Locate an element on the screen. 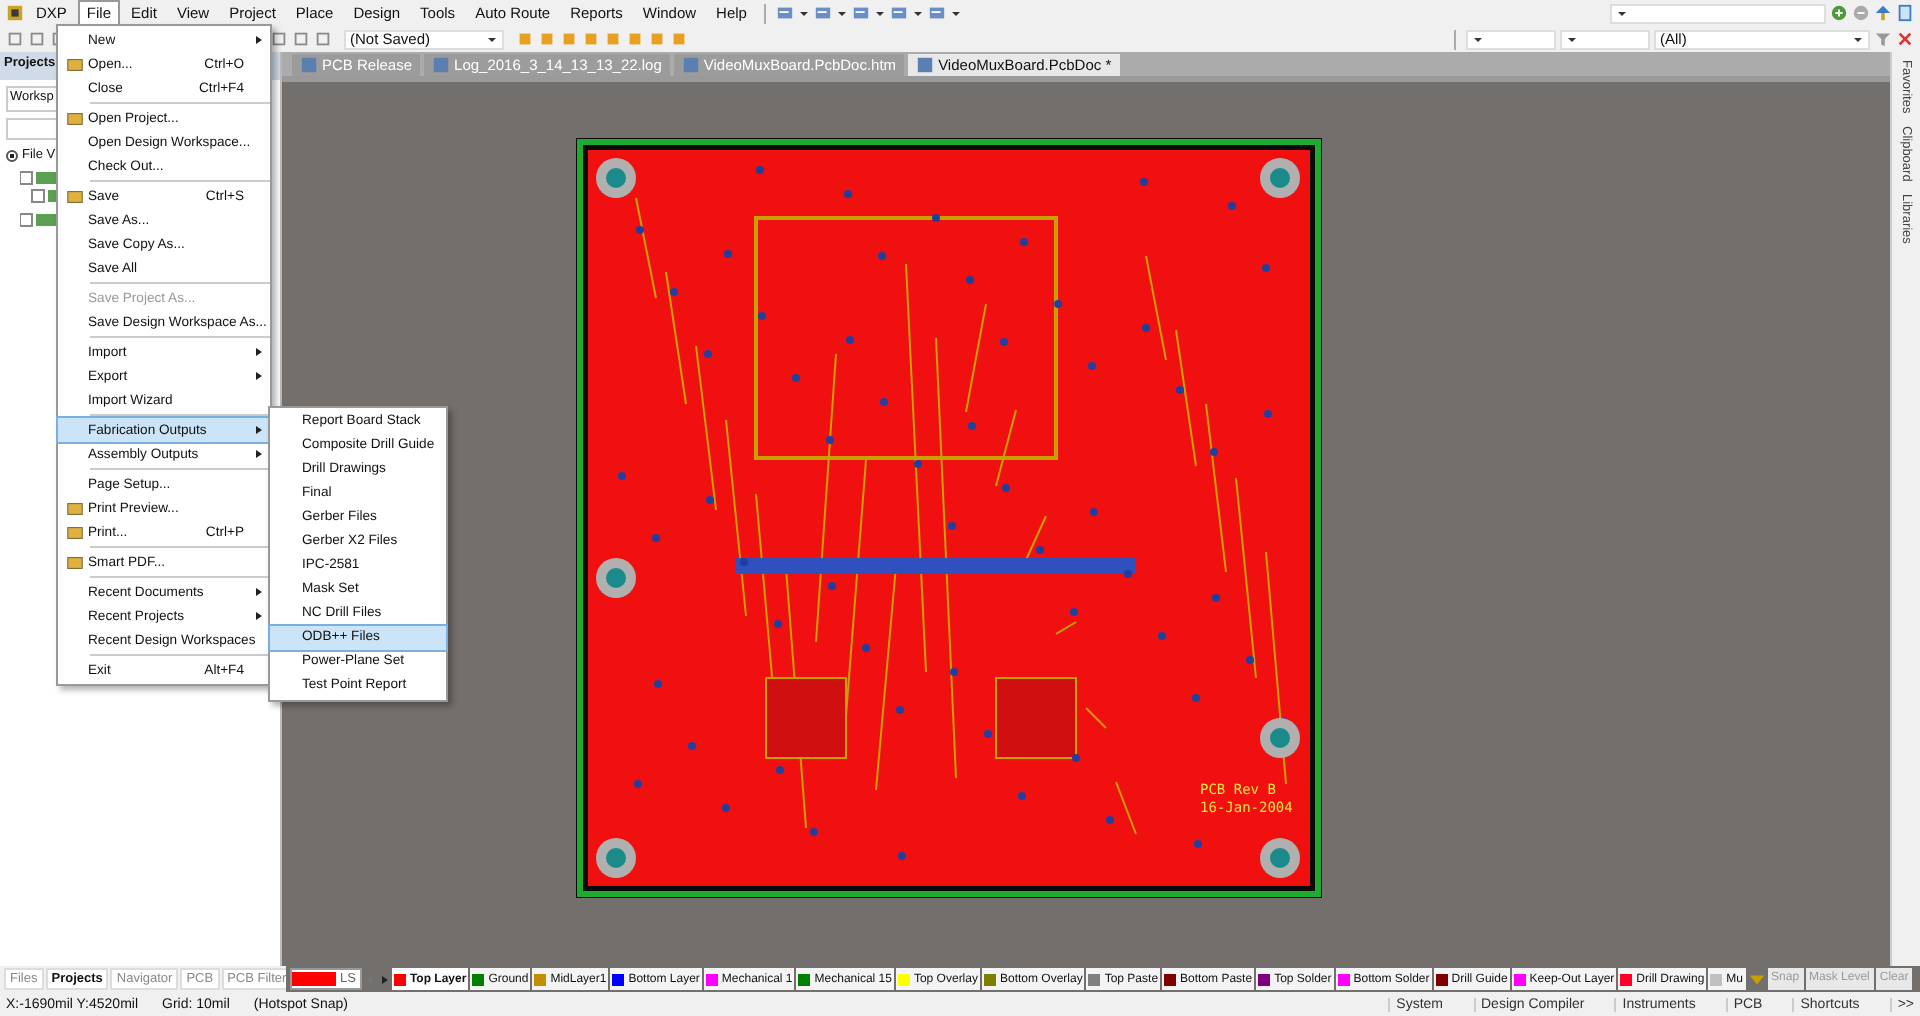  add-icon is located at coordinates (1839, 13).